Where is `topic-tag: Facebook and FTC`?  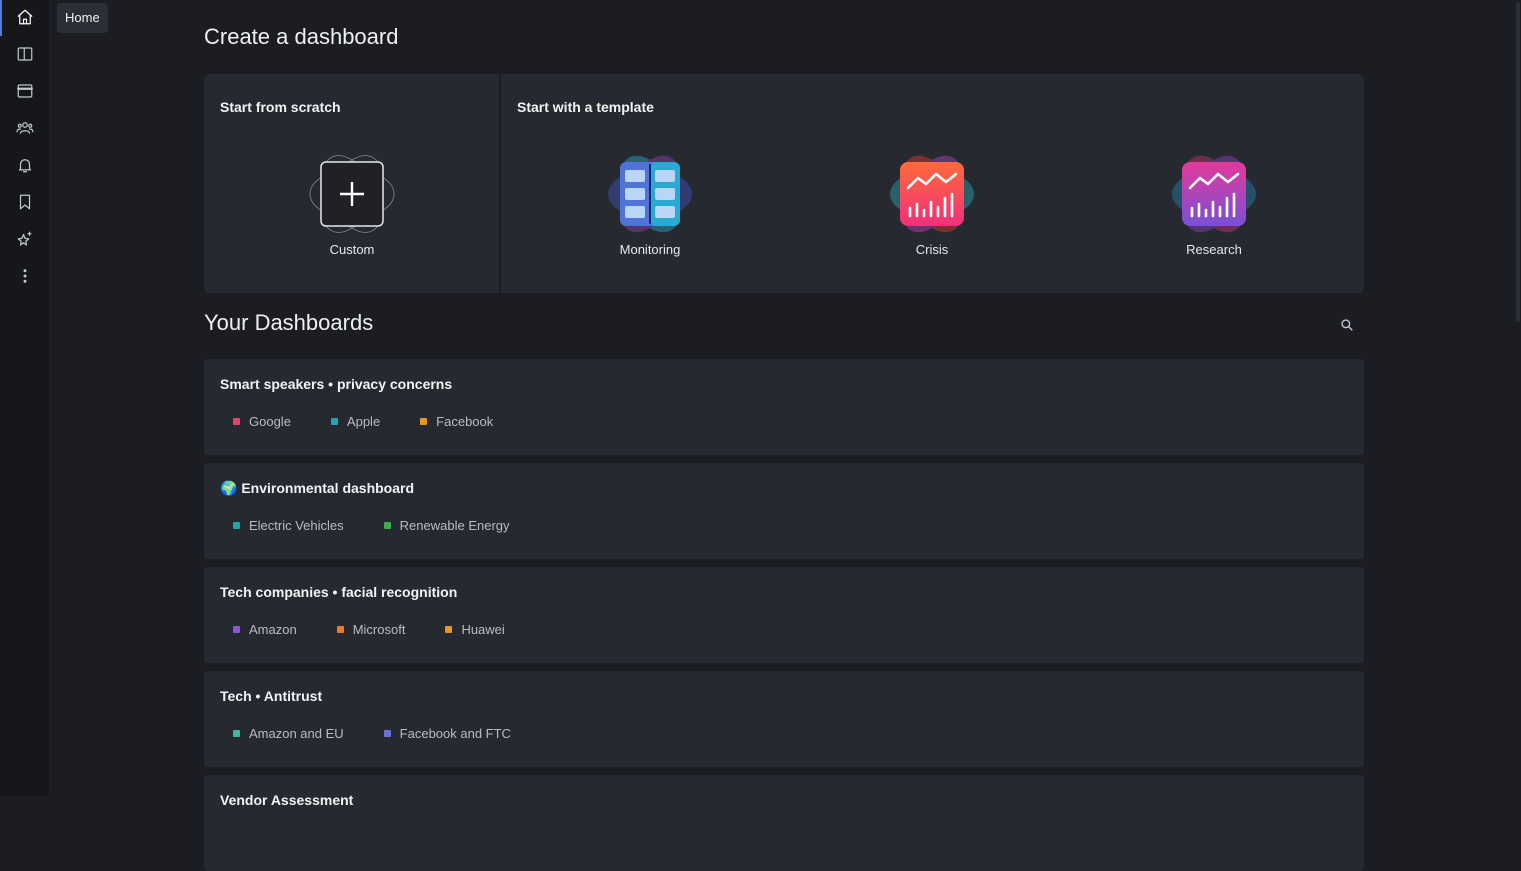
topic-tag: Facebook and FTC is located at coordinates (447, 733).